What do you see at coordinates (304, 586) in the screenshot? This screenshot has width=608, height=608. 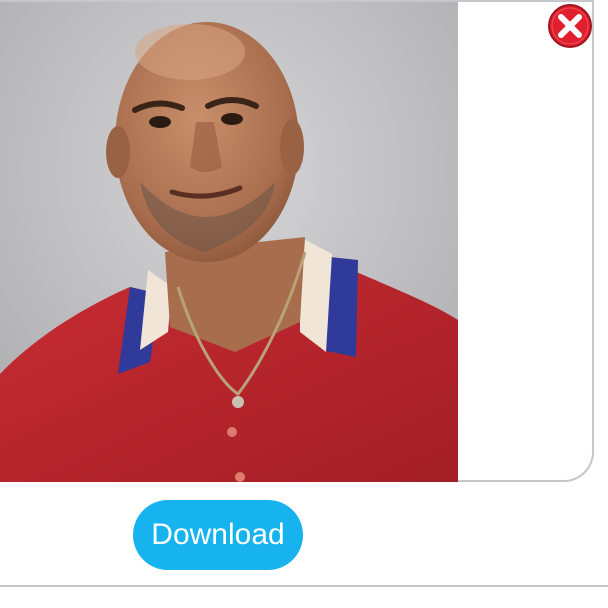 I see `bottom-divider` at bounding box center [304, 586].